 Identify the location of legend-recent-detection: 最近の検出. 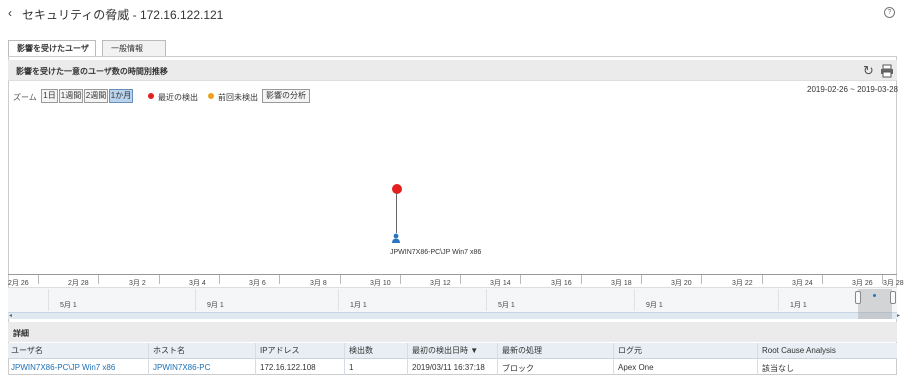
(178, 97).